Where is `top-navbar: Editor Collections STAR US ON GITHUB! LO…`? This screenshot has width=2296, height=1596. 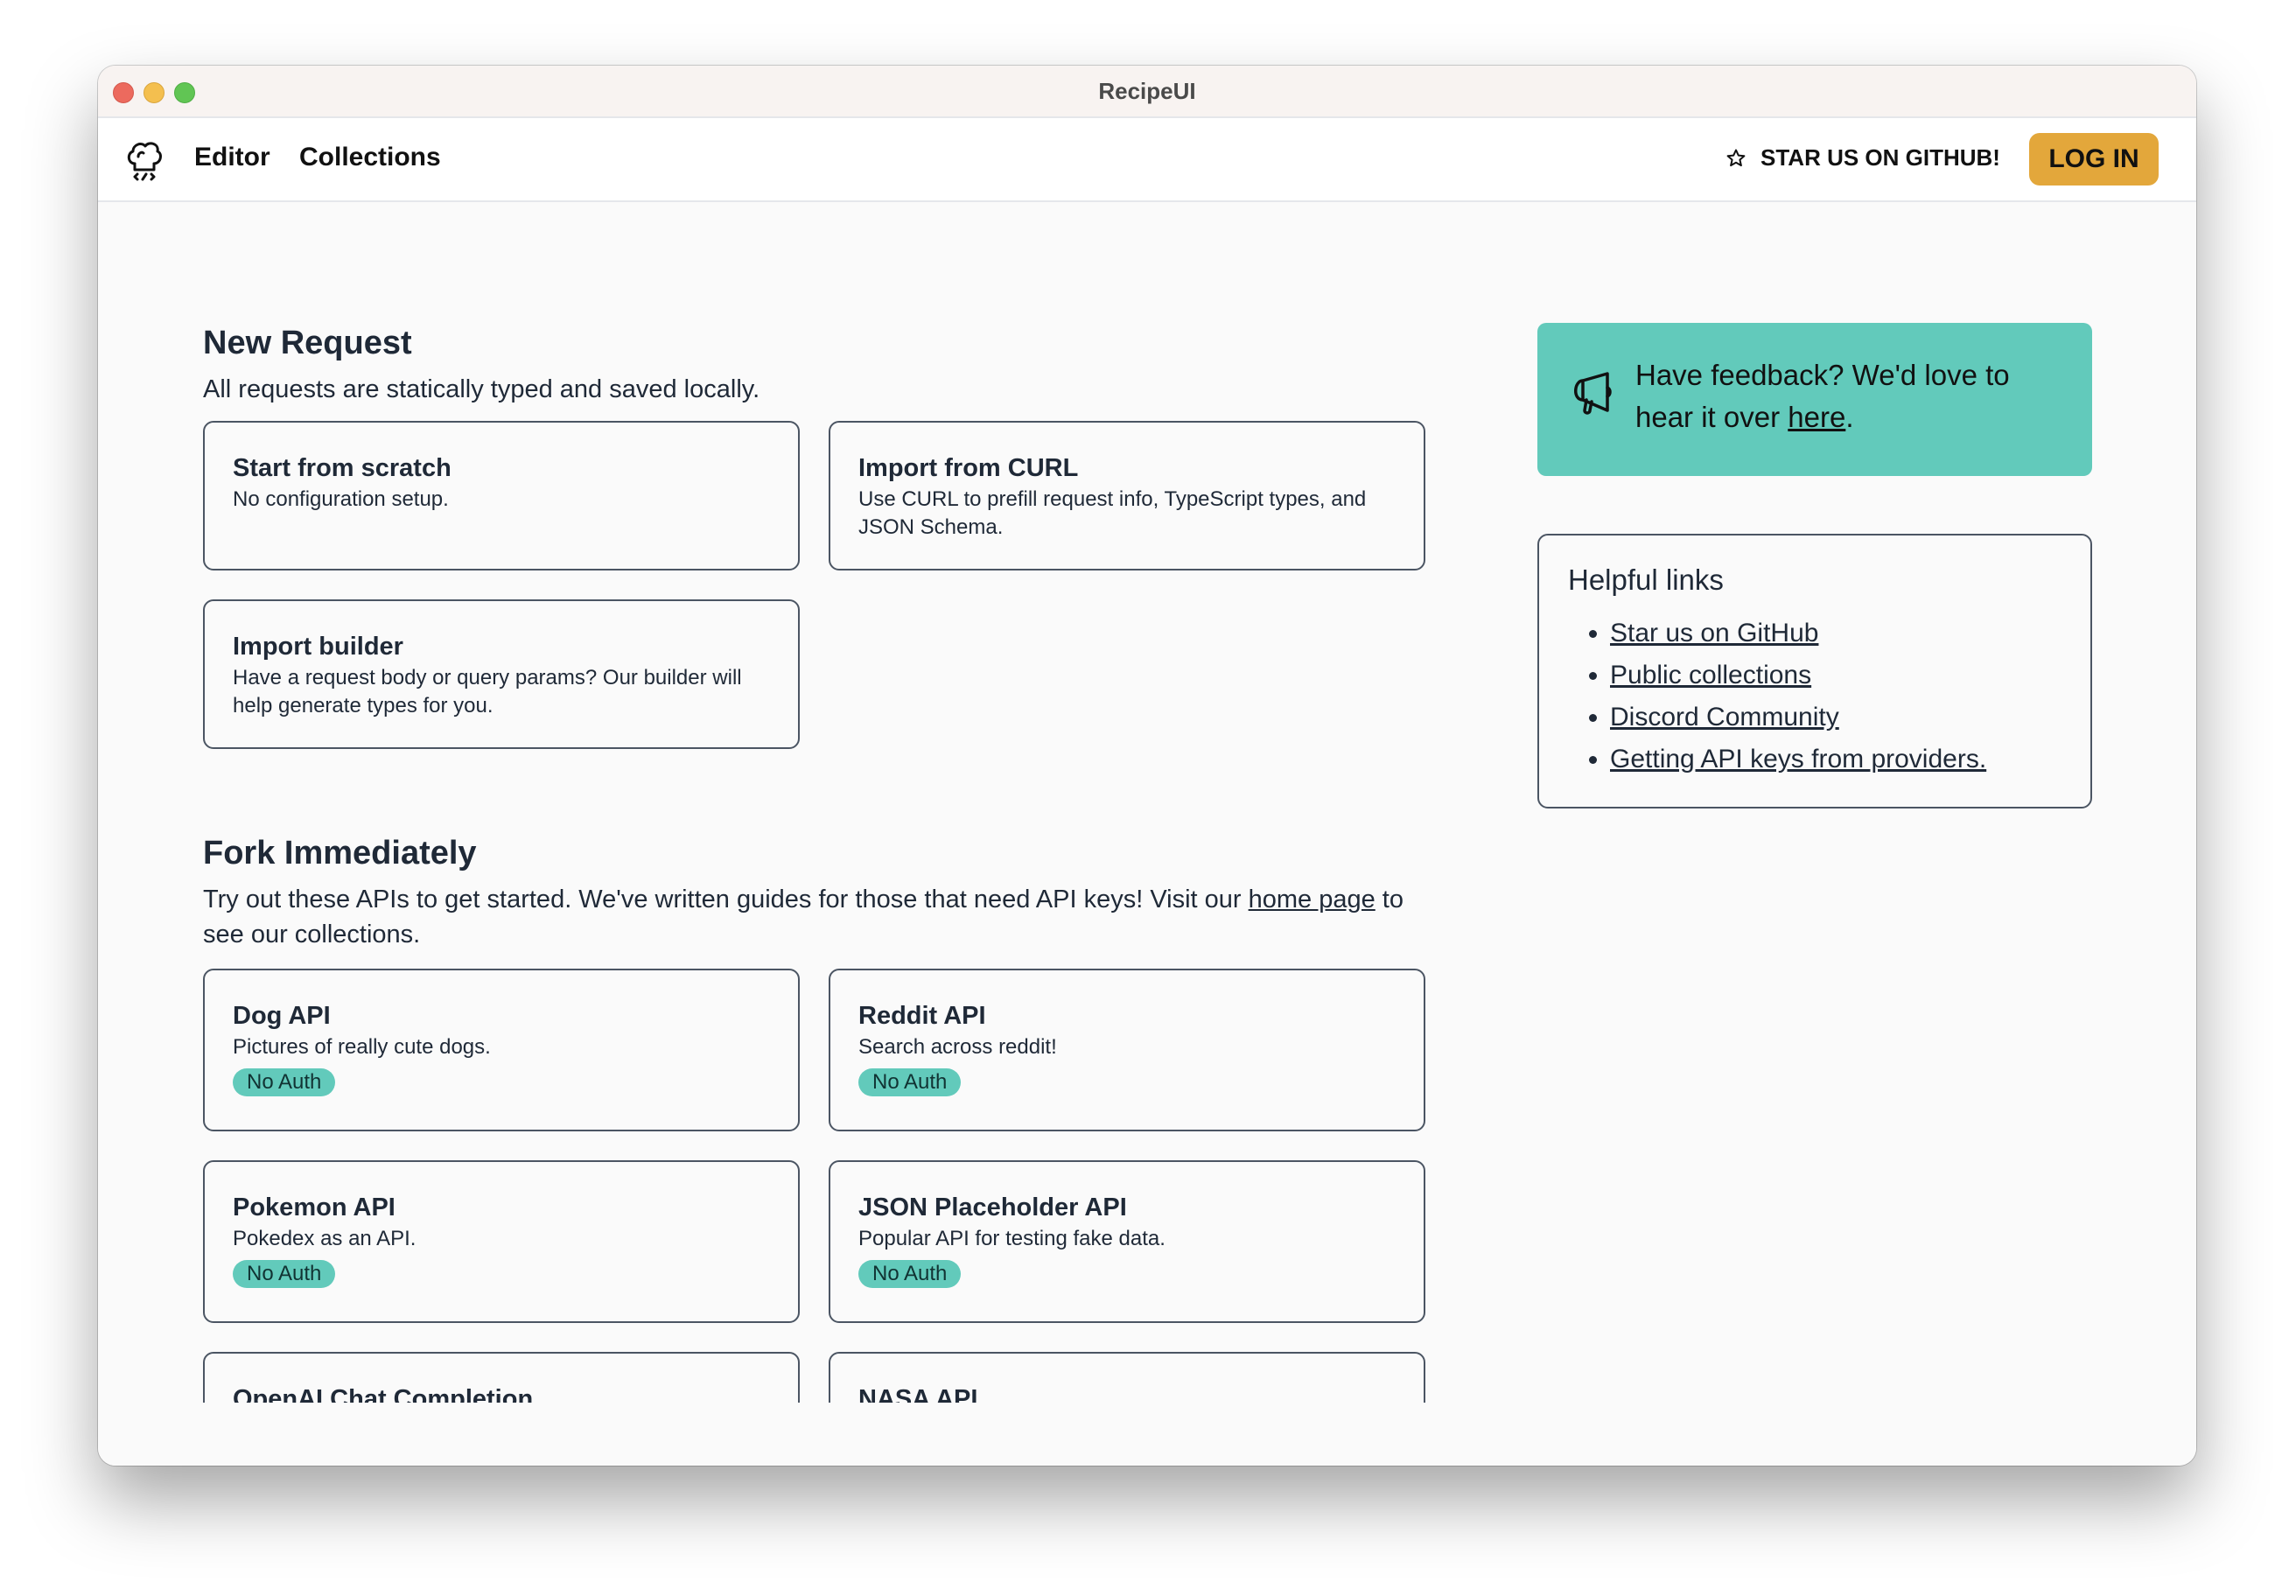
top-navbar: Editor Collections STAR US ON GITHUB! LO… is located at coordinates (1147, 160).